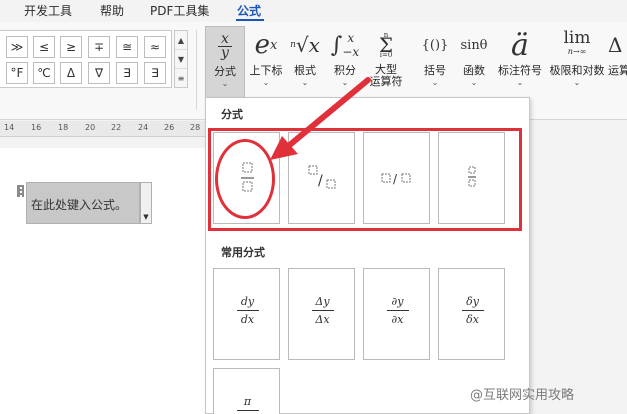  I want to click on ruler-tick: 18, so click(63, 127).